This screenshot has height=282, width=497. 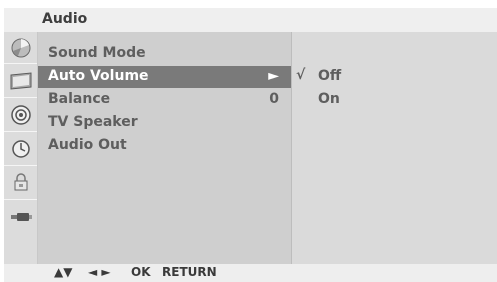 I want to click on balance-value: 0, so click(x=274, y=99).